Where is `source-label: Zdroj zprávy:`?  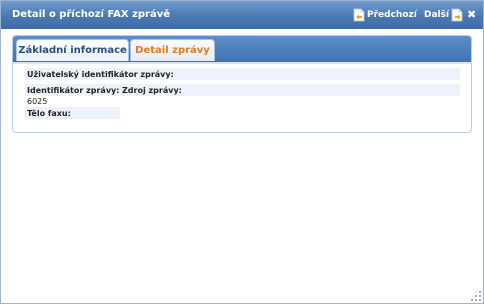
source-label: Zdroj zprávy: is located at coordinates (152, 90).